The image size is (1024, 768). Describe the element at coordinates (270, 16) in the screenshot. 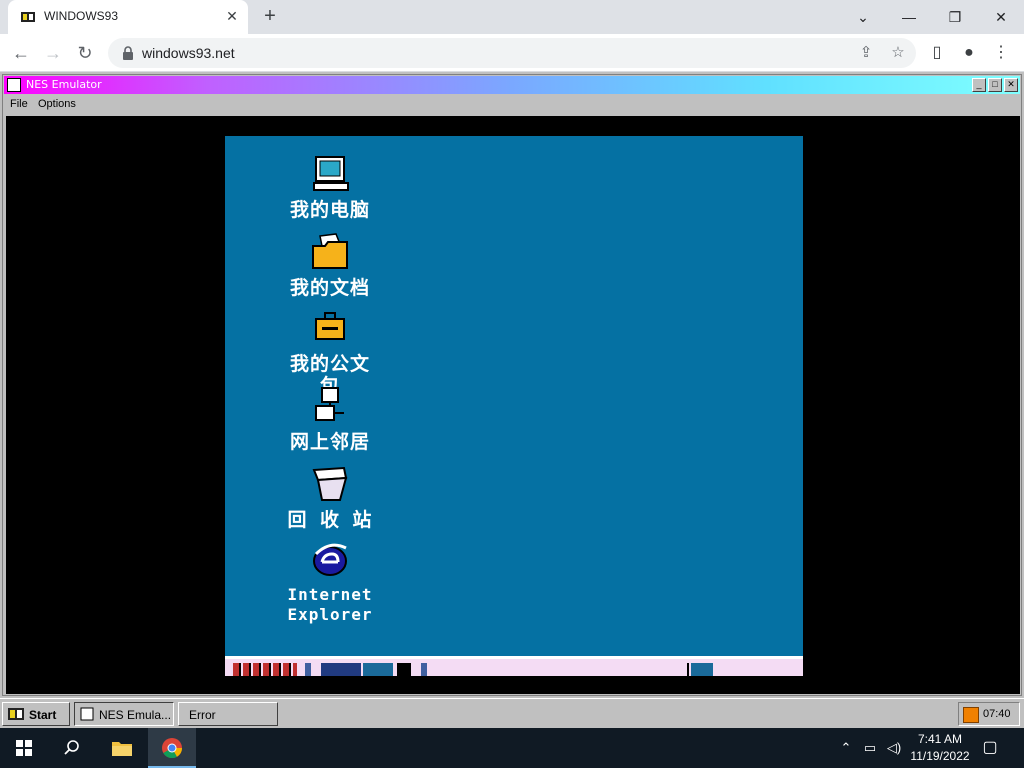

I see `new-tab-button: +` at that location.